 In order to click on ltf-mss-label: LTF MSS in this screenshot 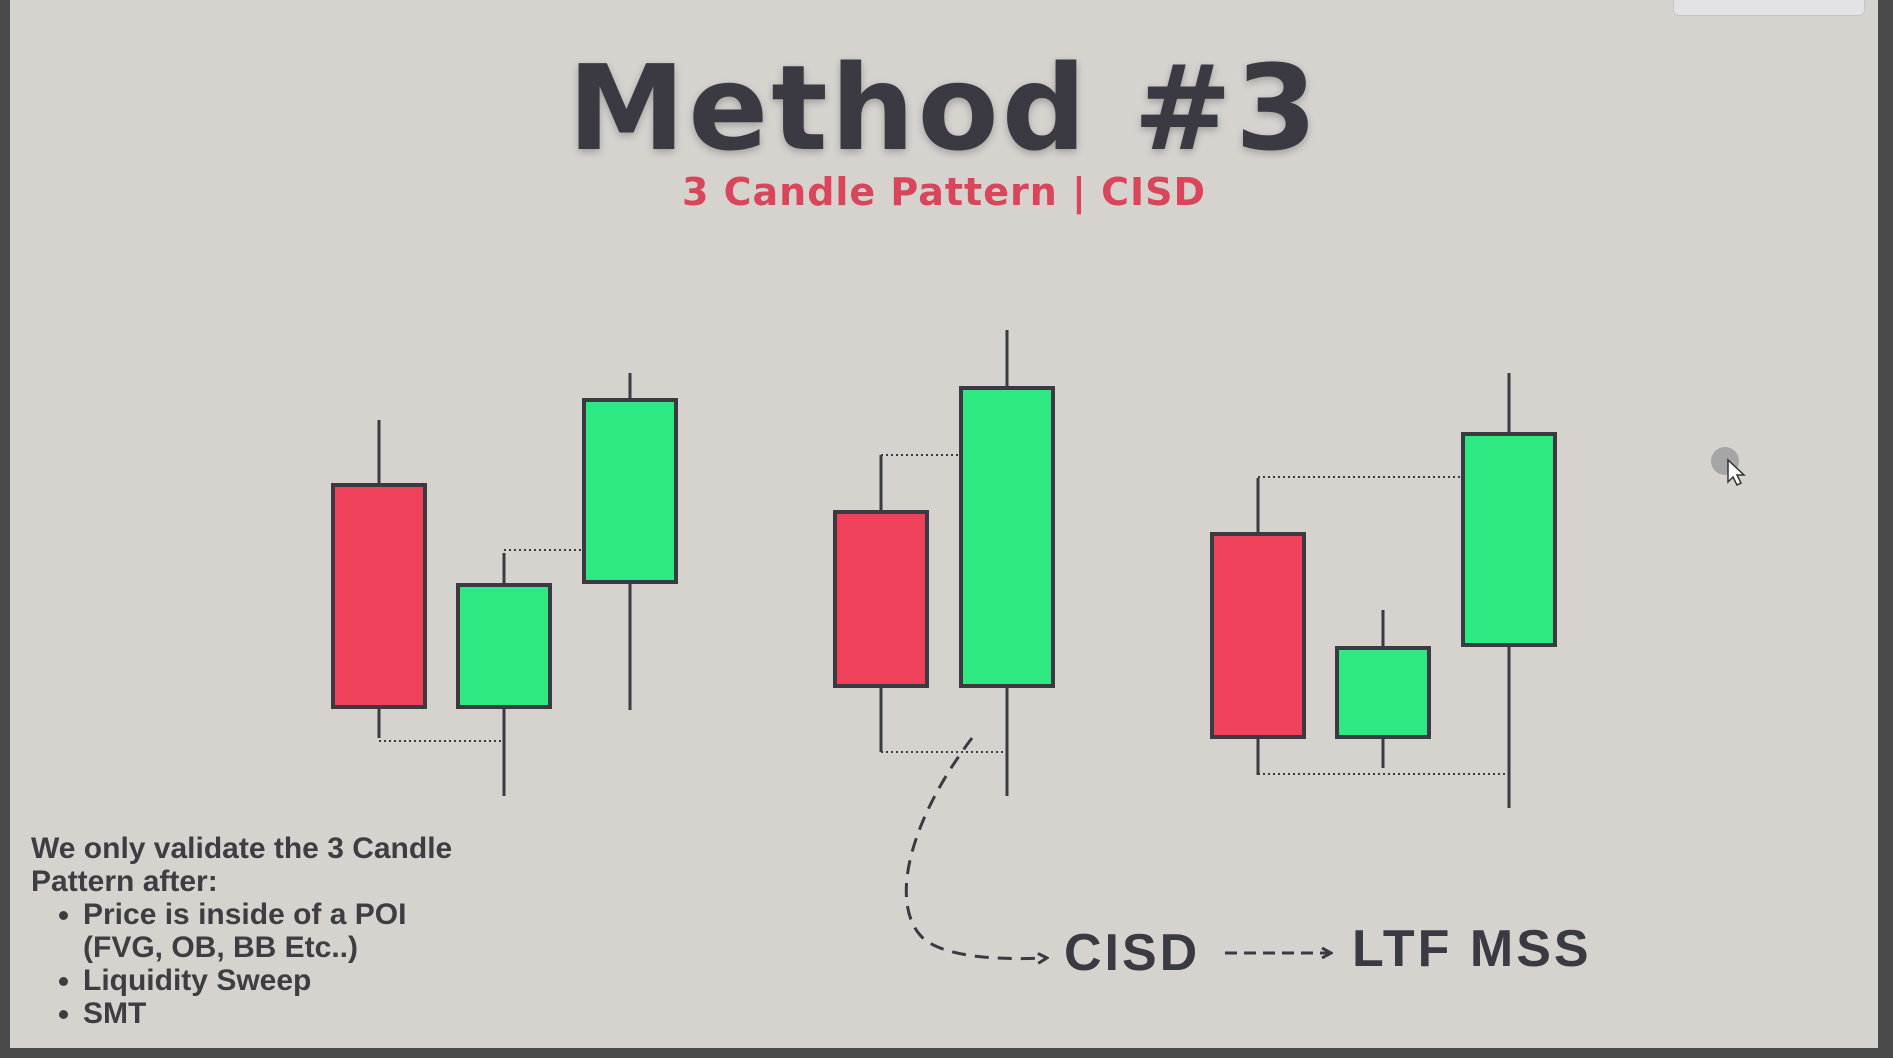, I will do `click(1472, 949)`.